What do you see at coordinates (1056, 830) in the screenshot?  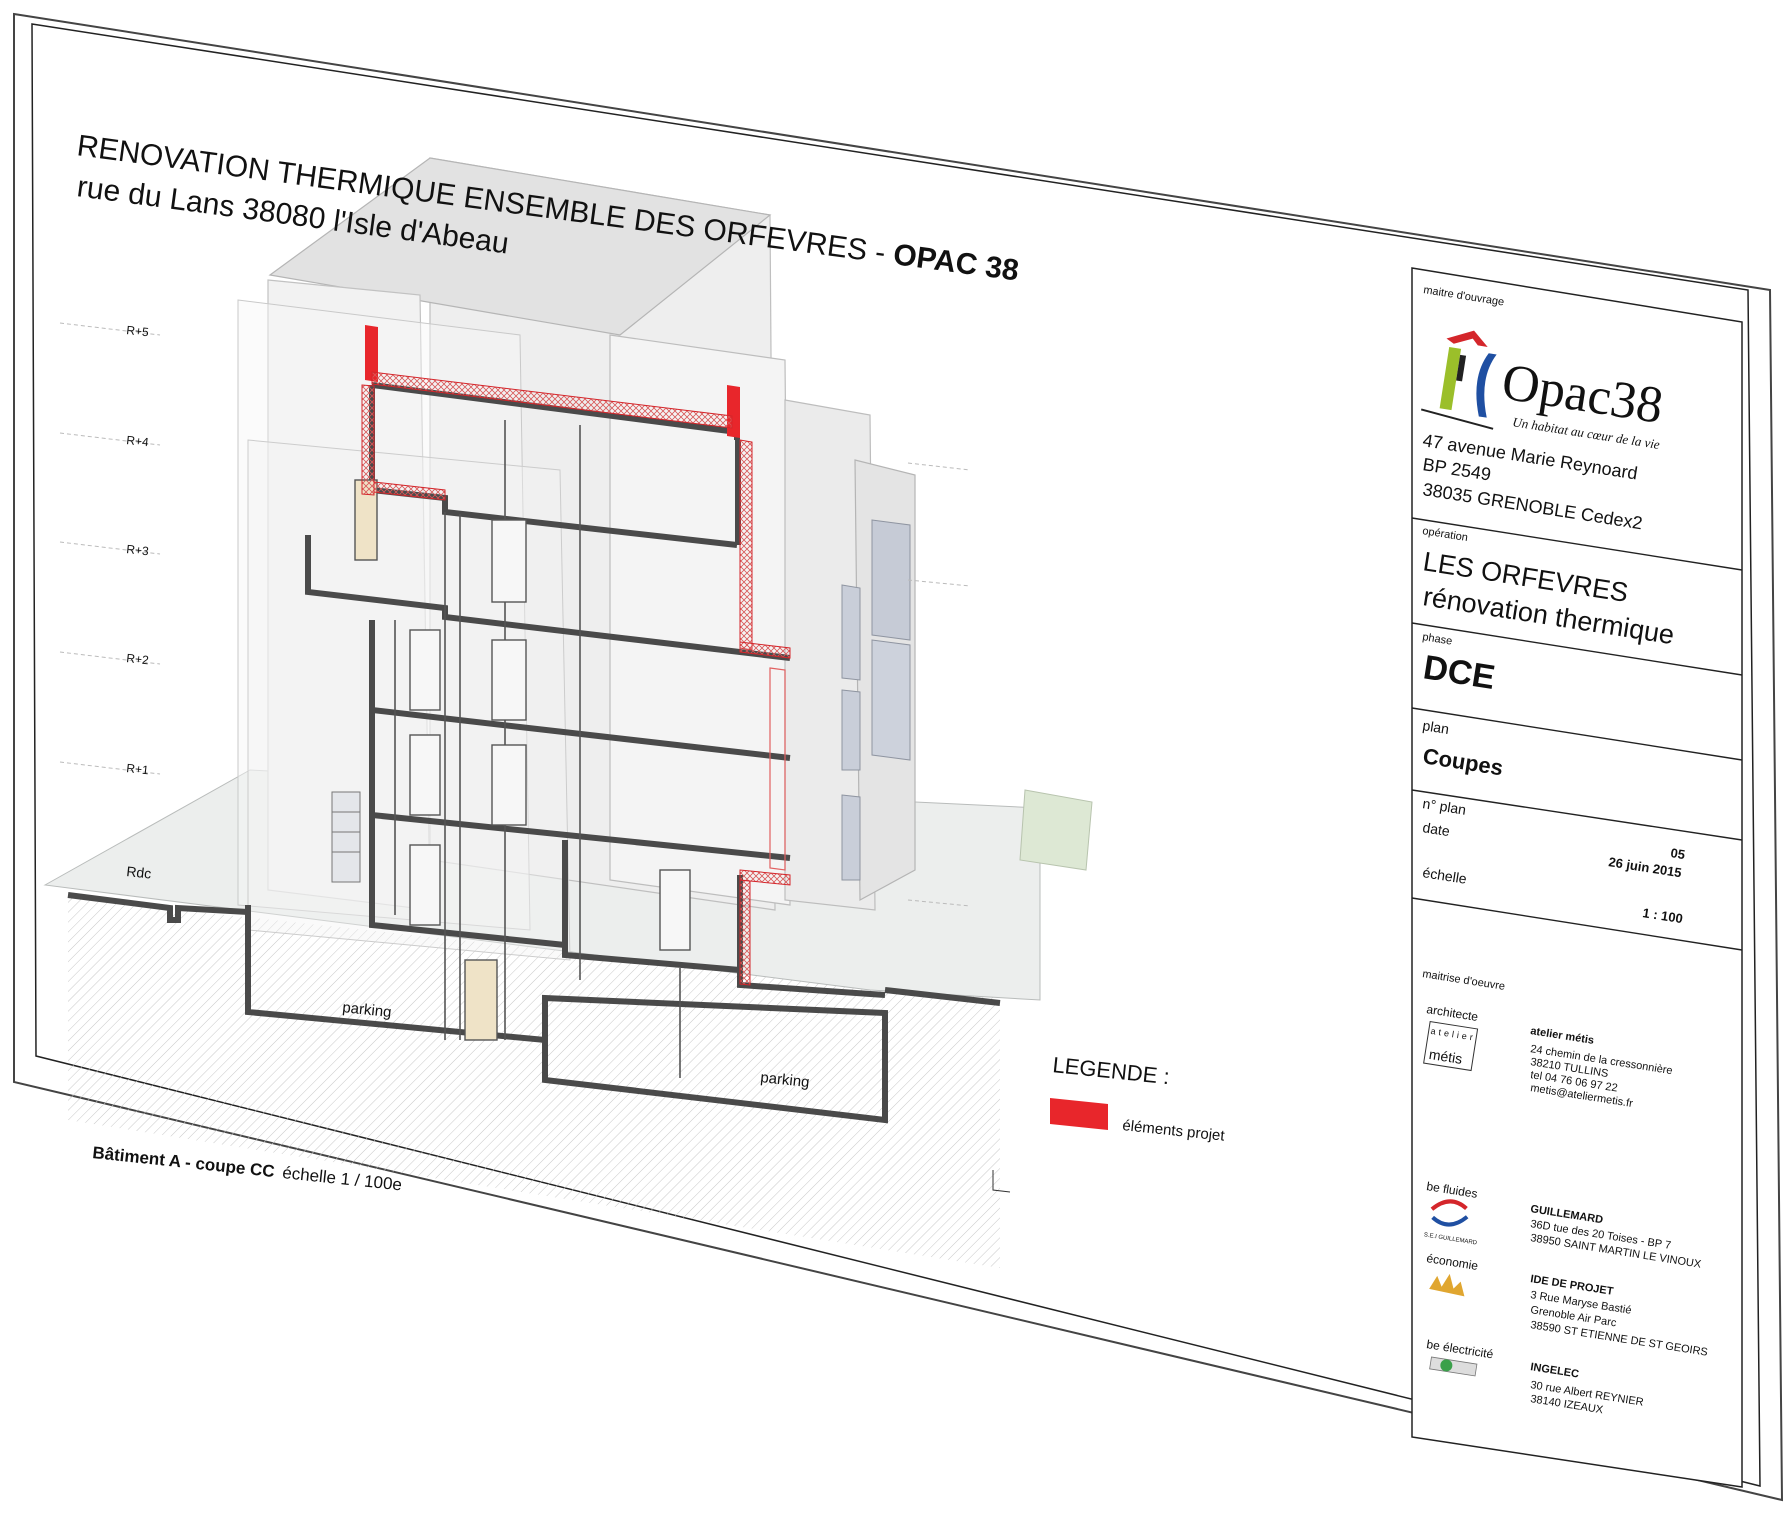 I see `lawn-patch` at bounding box center [1056, 830].